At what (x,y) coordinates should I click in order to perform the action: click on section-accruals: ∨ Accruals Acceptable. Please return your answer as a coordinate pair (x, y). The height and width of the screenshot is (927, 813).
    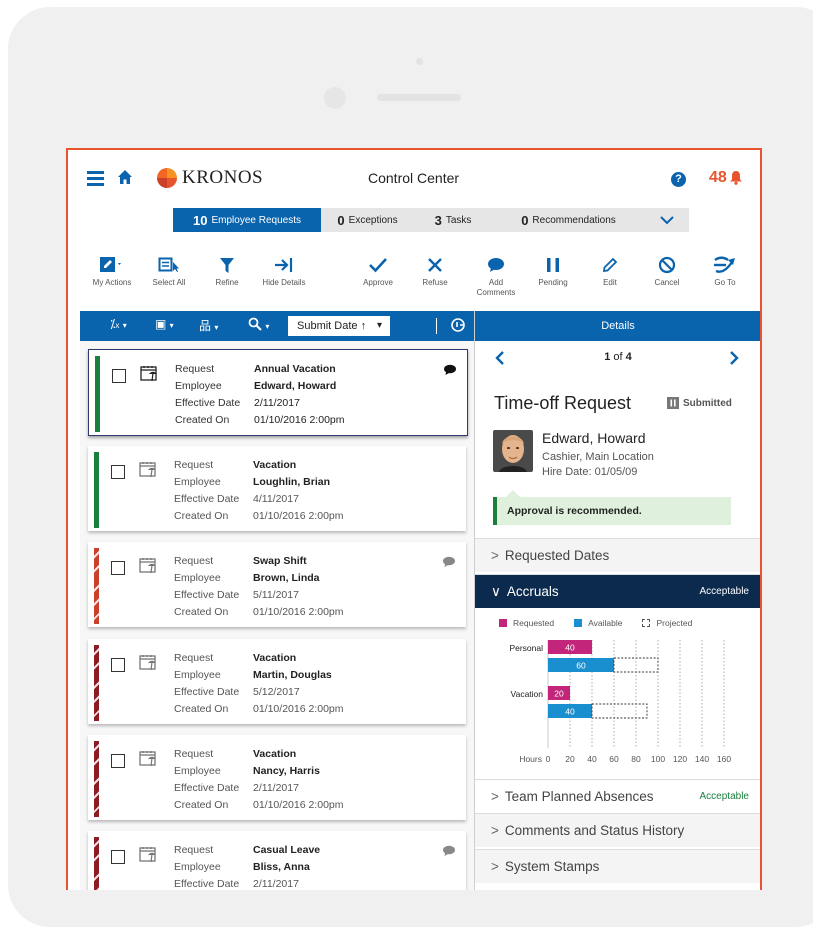
    Looking at the image, I should click on (617, 591).